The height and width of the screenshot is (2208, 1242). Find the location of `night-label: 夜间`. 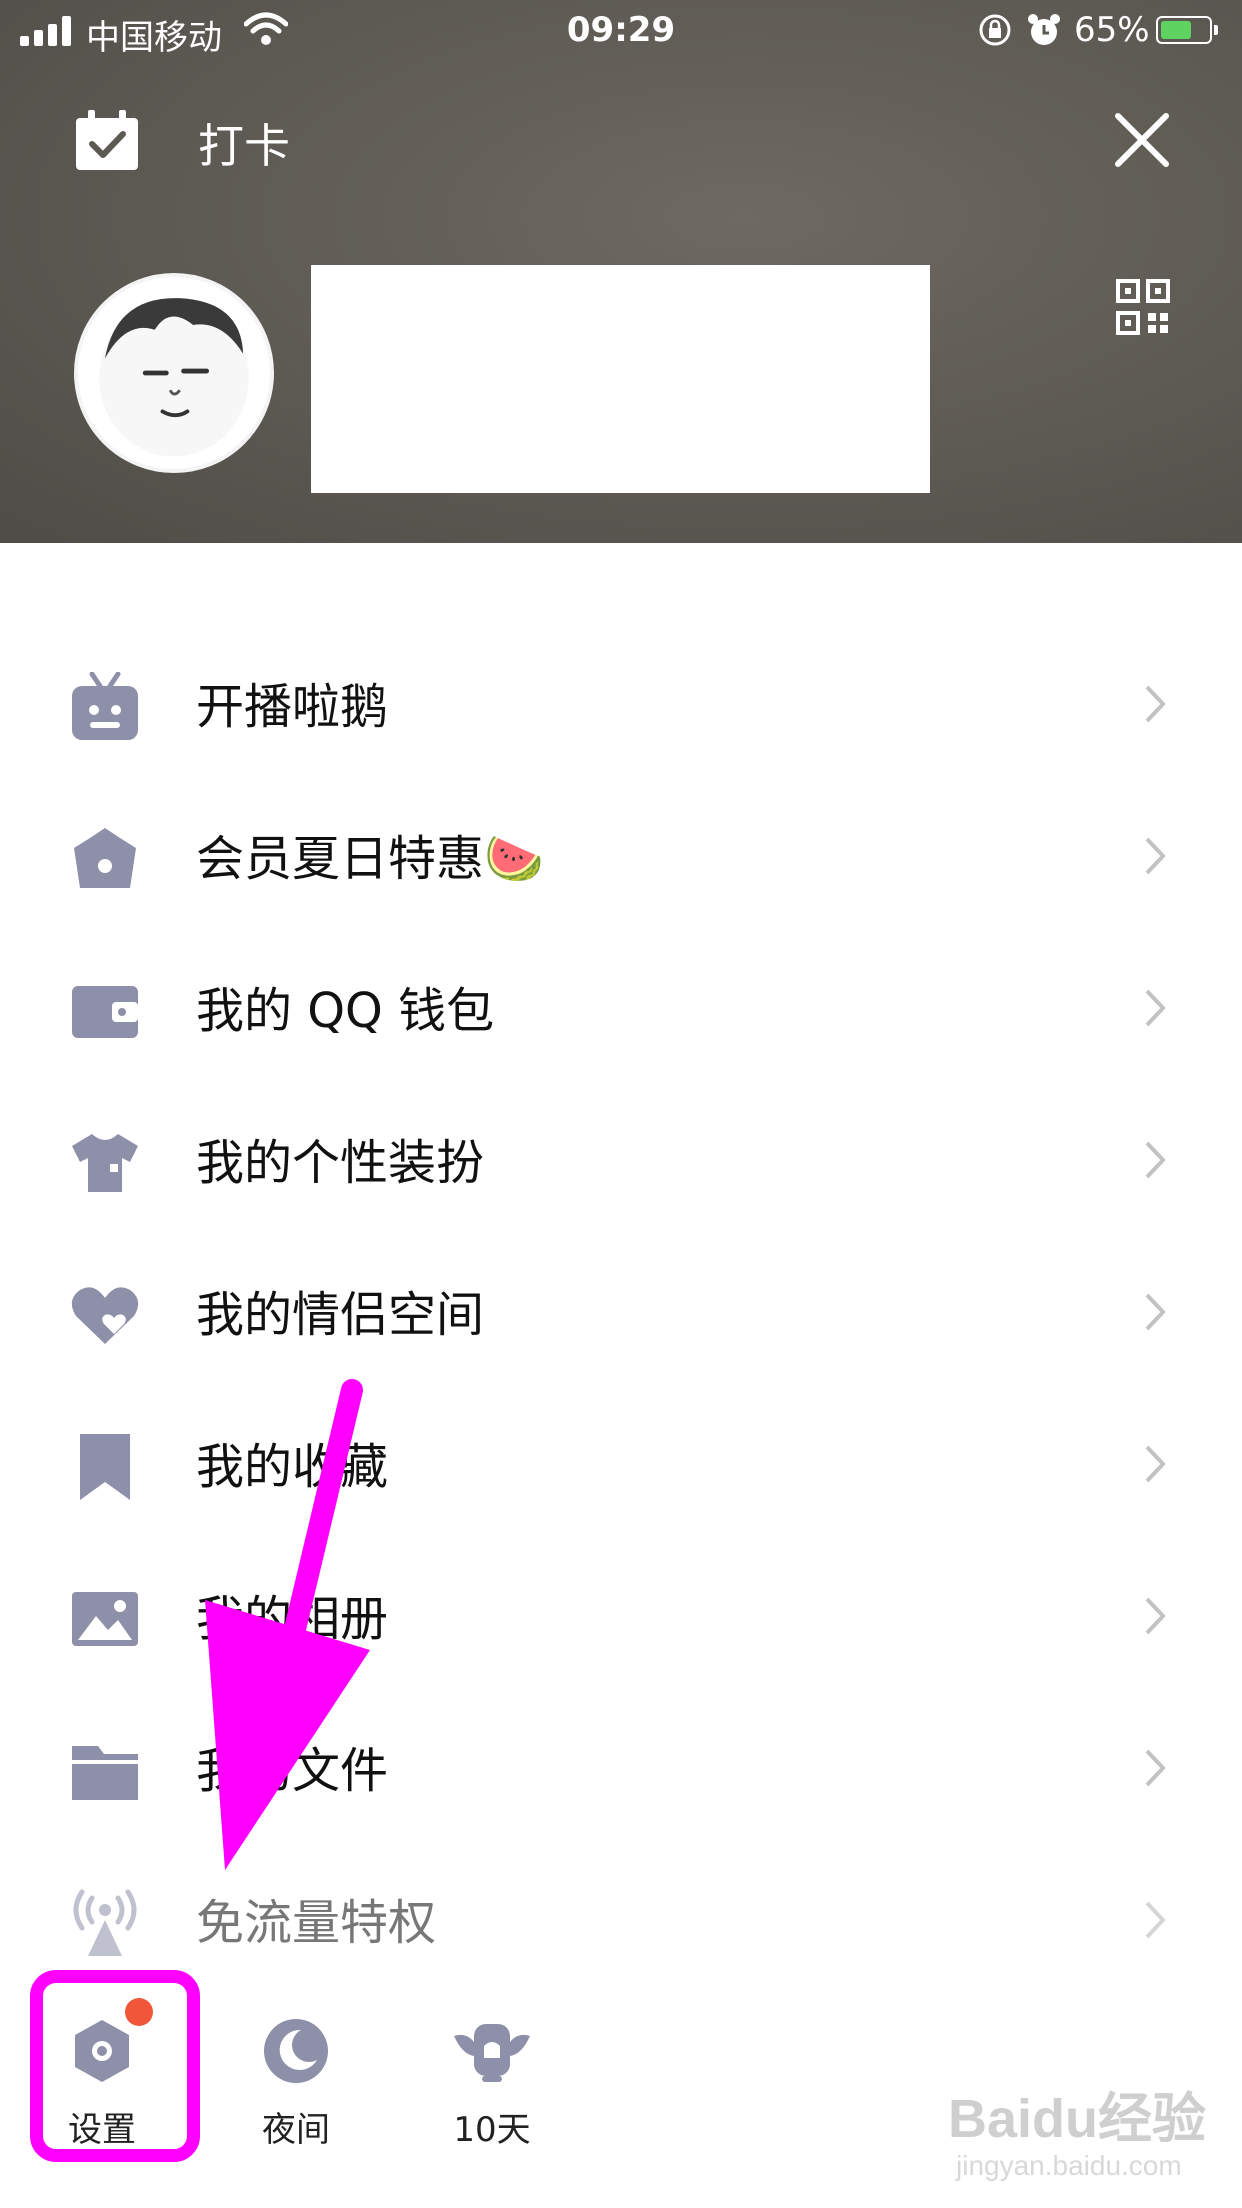

night-label: 夜间 is located at coordinates (296, 2130).